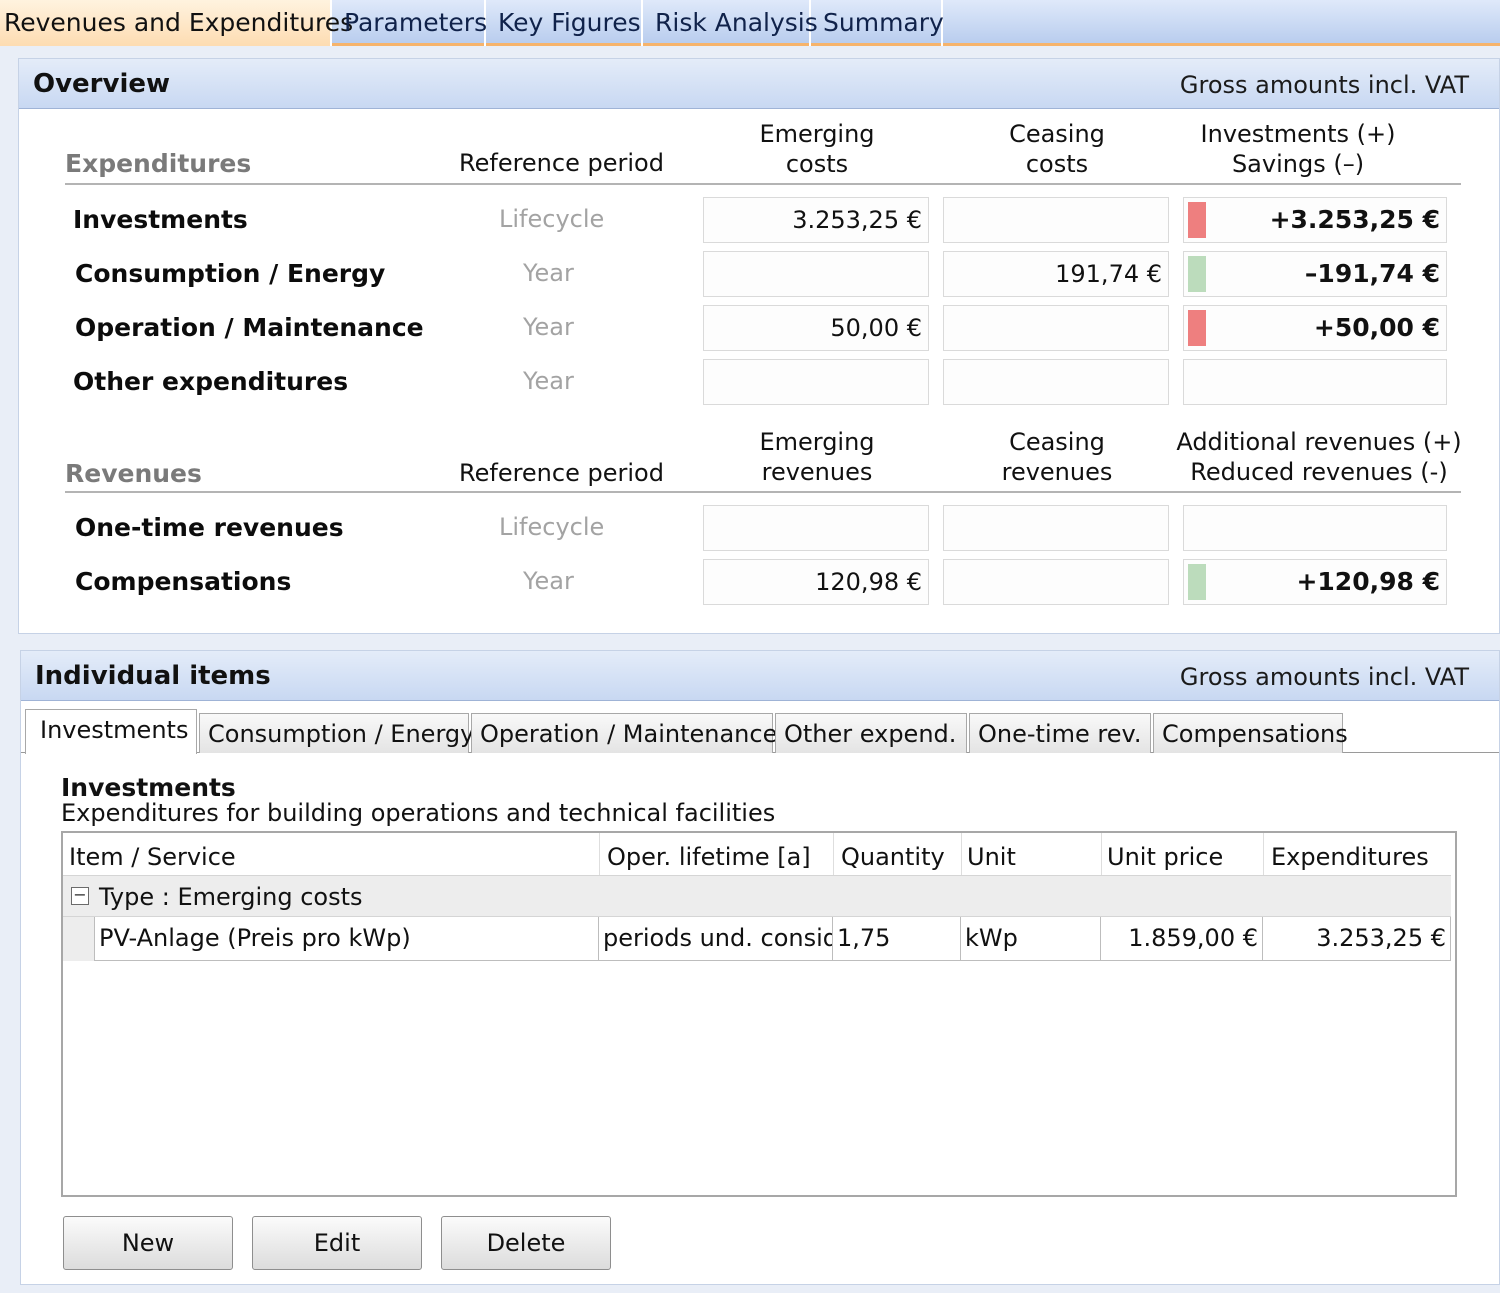  What do you see at coordinates (1376, 327) in the screenshot?
I see `result-value-operation-maintenance: +50,00 €` at bounding box center [1376, 327].